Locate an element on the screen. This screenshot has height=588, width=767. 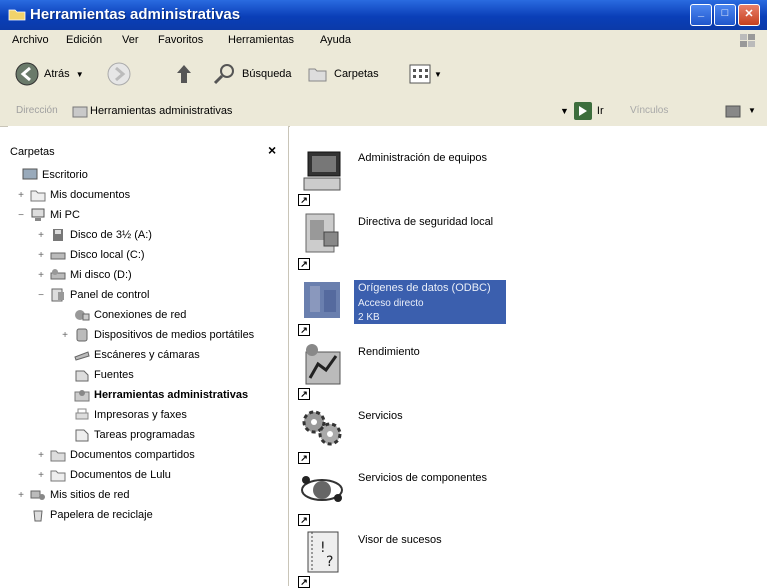
search-icon is located at coordinates (223, 74).